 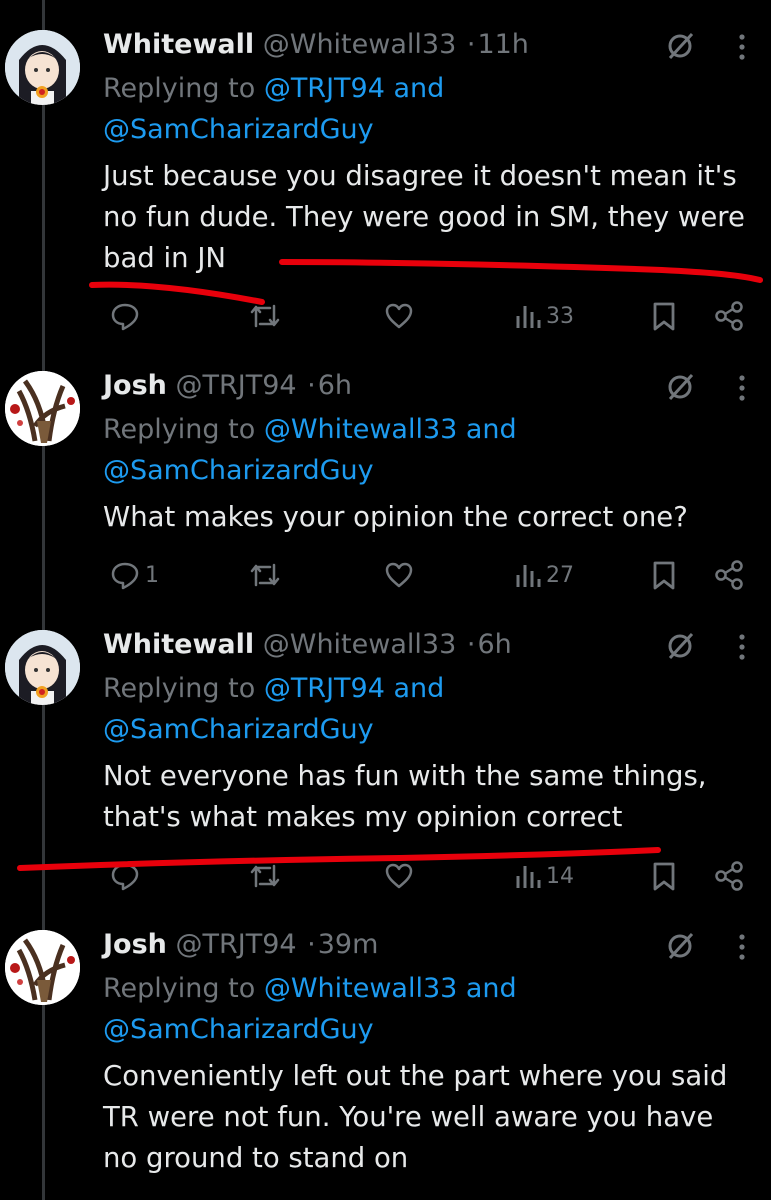 I want to click on tweet-text-line: bad in JN, so click(x=164, y=258).